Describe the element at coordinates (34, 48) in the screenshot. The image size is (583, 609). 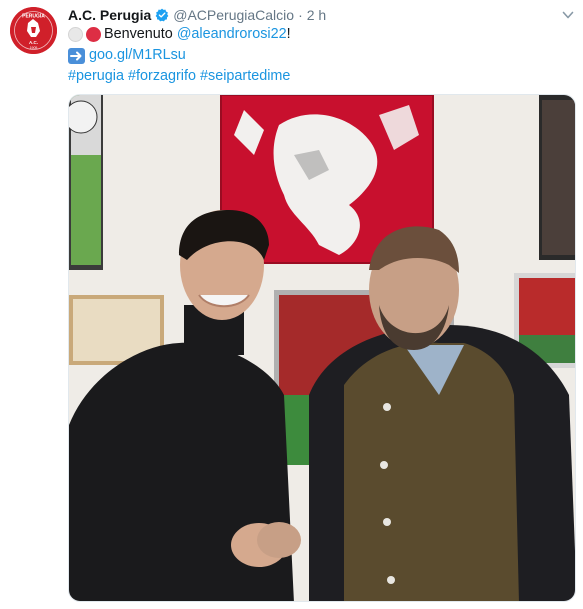
I see `logo-year: 1905` at that location.